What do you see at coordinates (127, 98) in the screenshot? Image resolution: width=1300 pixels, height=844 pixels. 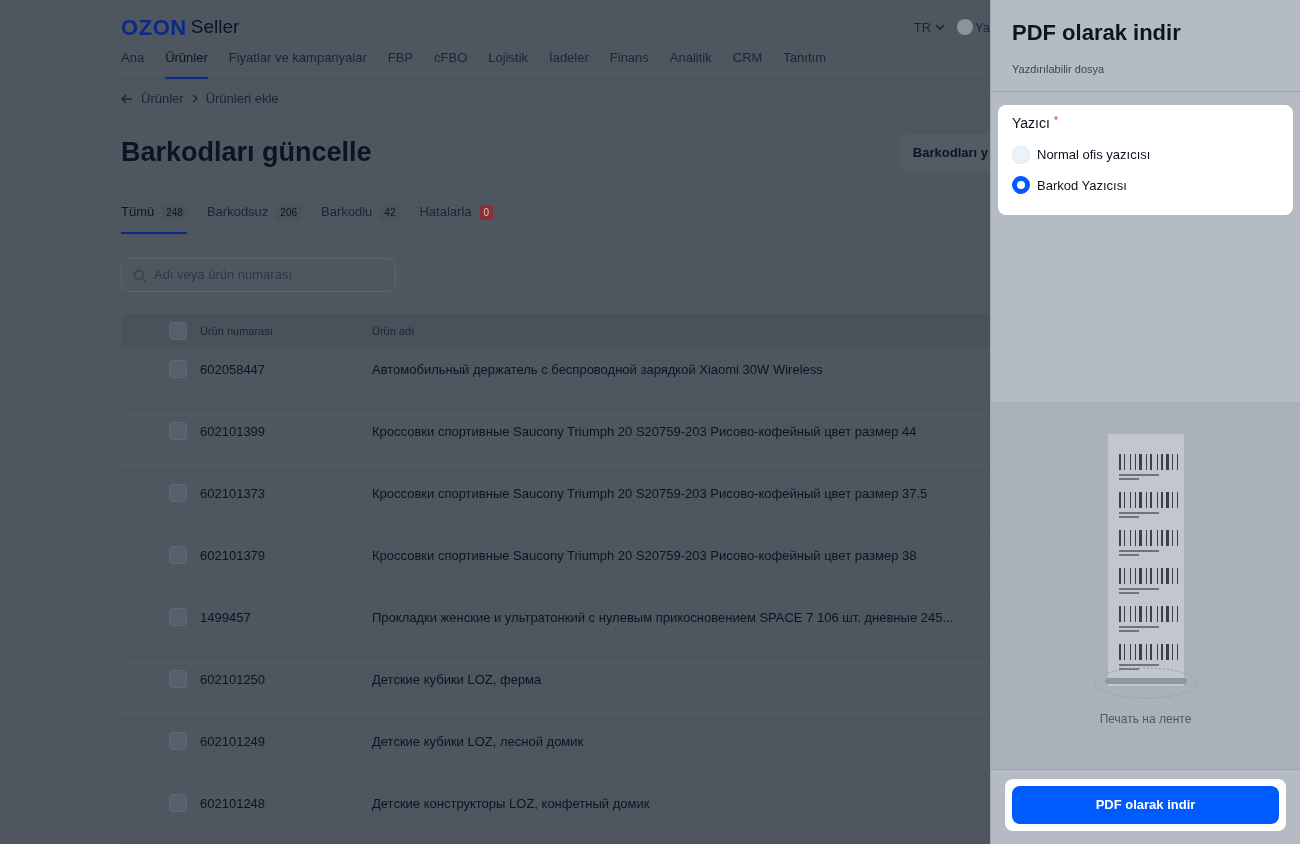 I see `back-arrow-icon` at bounding box center [127, 98].